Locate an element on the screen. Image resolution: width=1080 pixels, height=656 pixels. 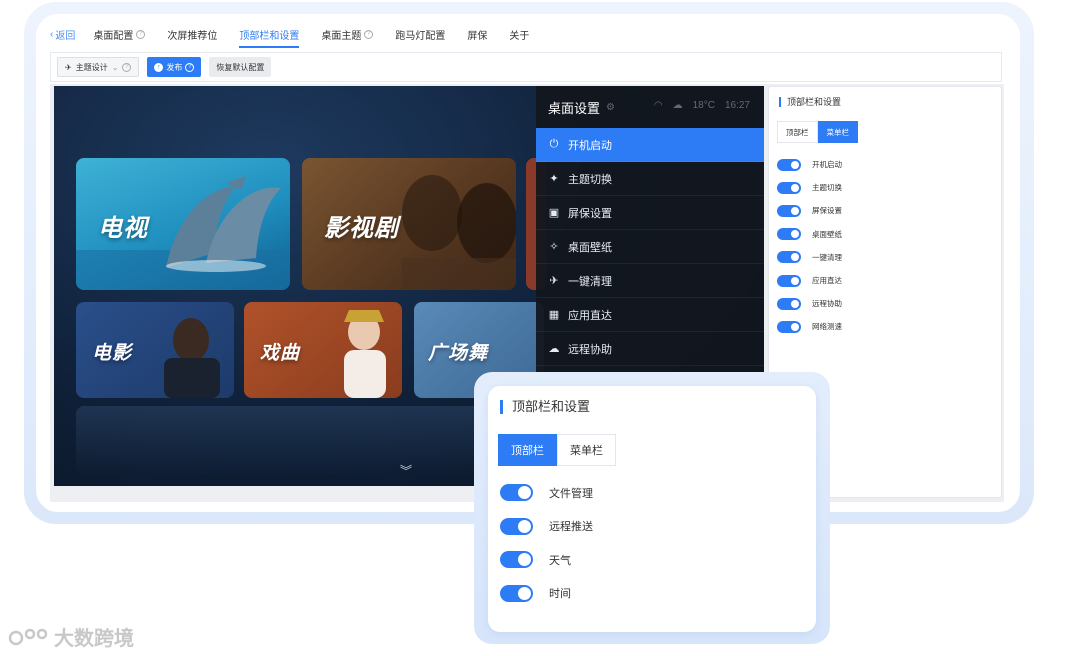
screensaver-icon: ▣ is located at coordinates (554, 213).